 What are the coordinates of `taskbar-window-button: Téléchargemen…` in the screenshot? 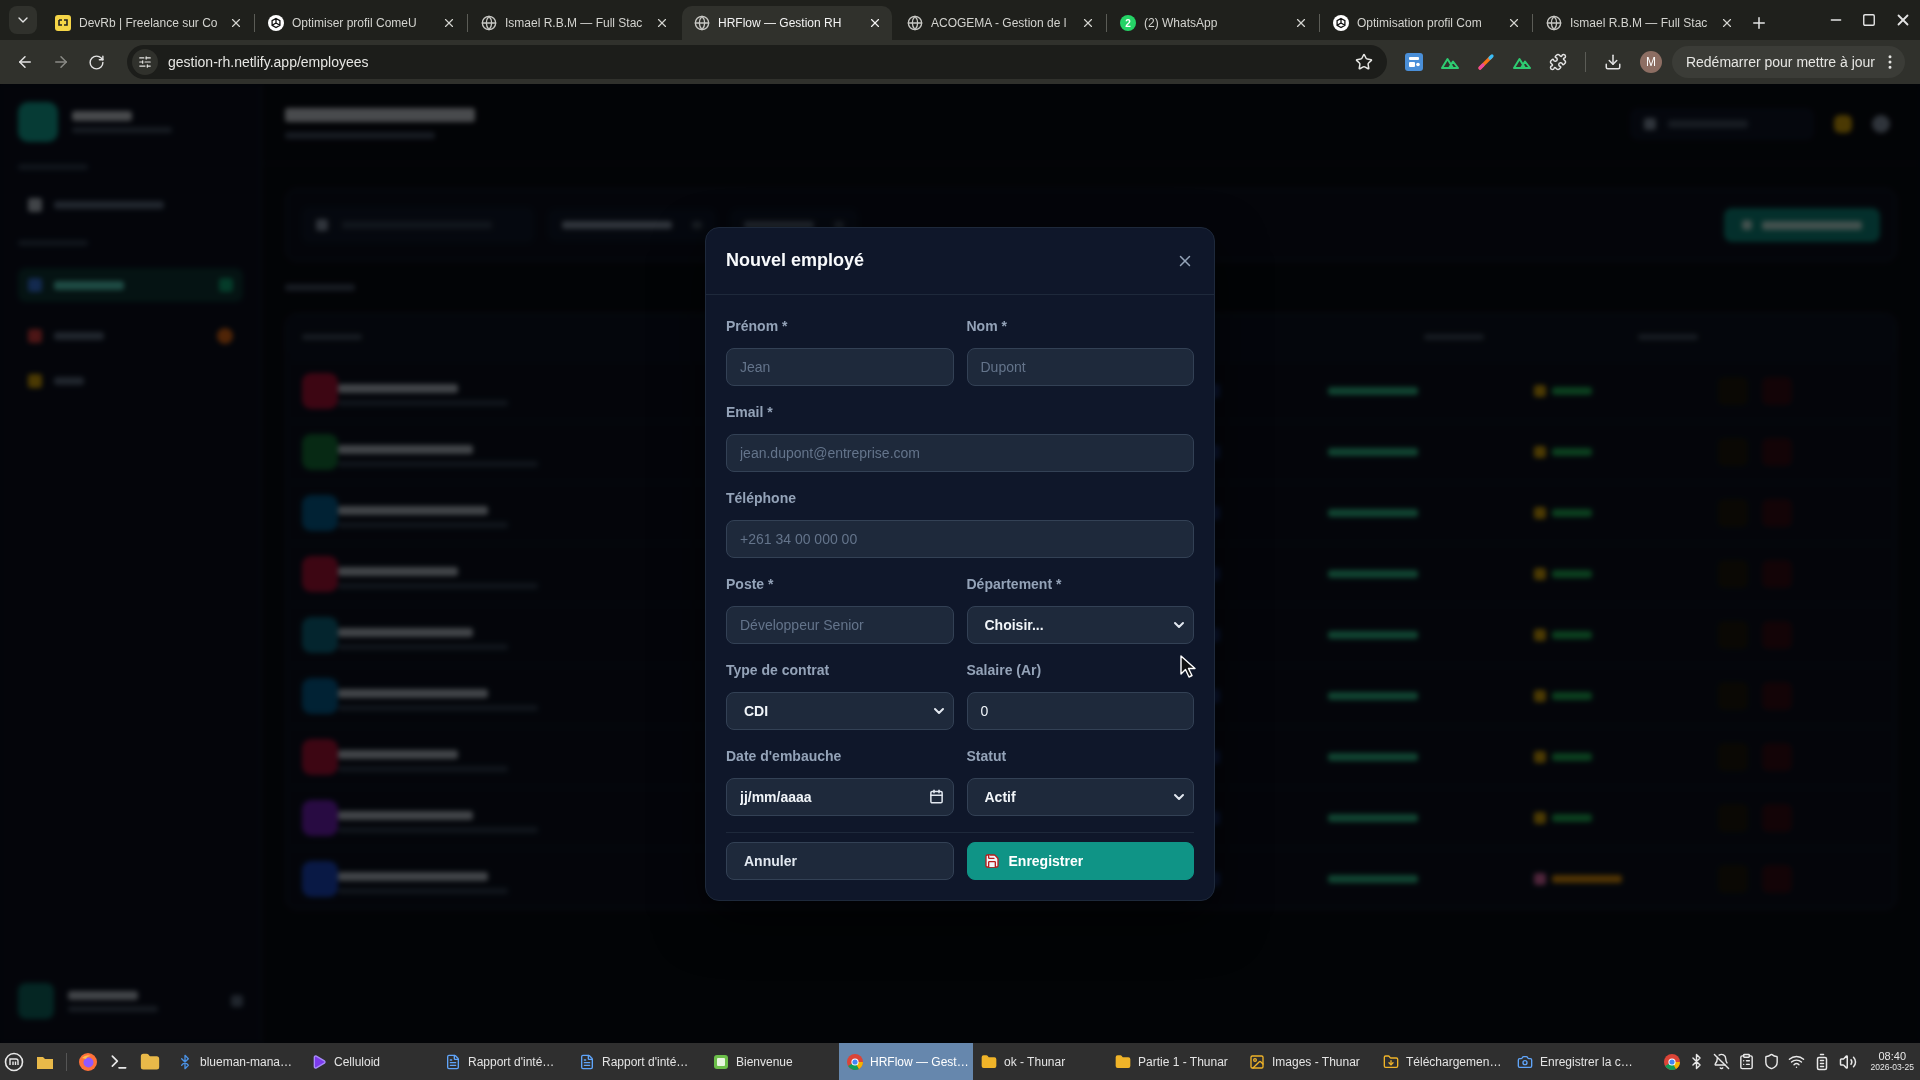 It's located at (1442, 1061).